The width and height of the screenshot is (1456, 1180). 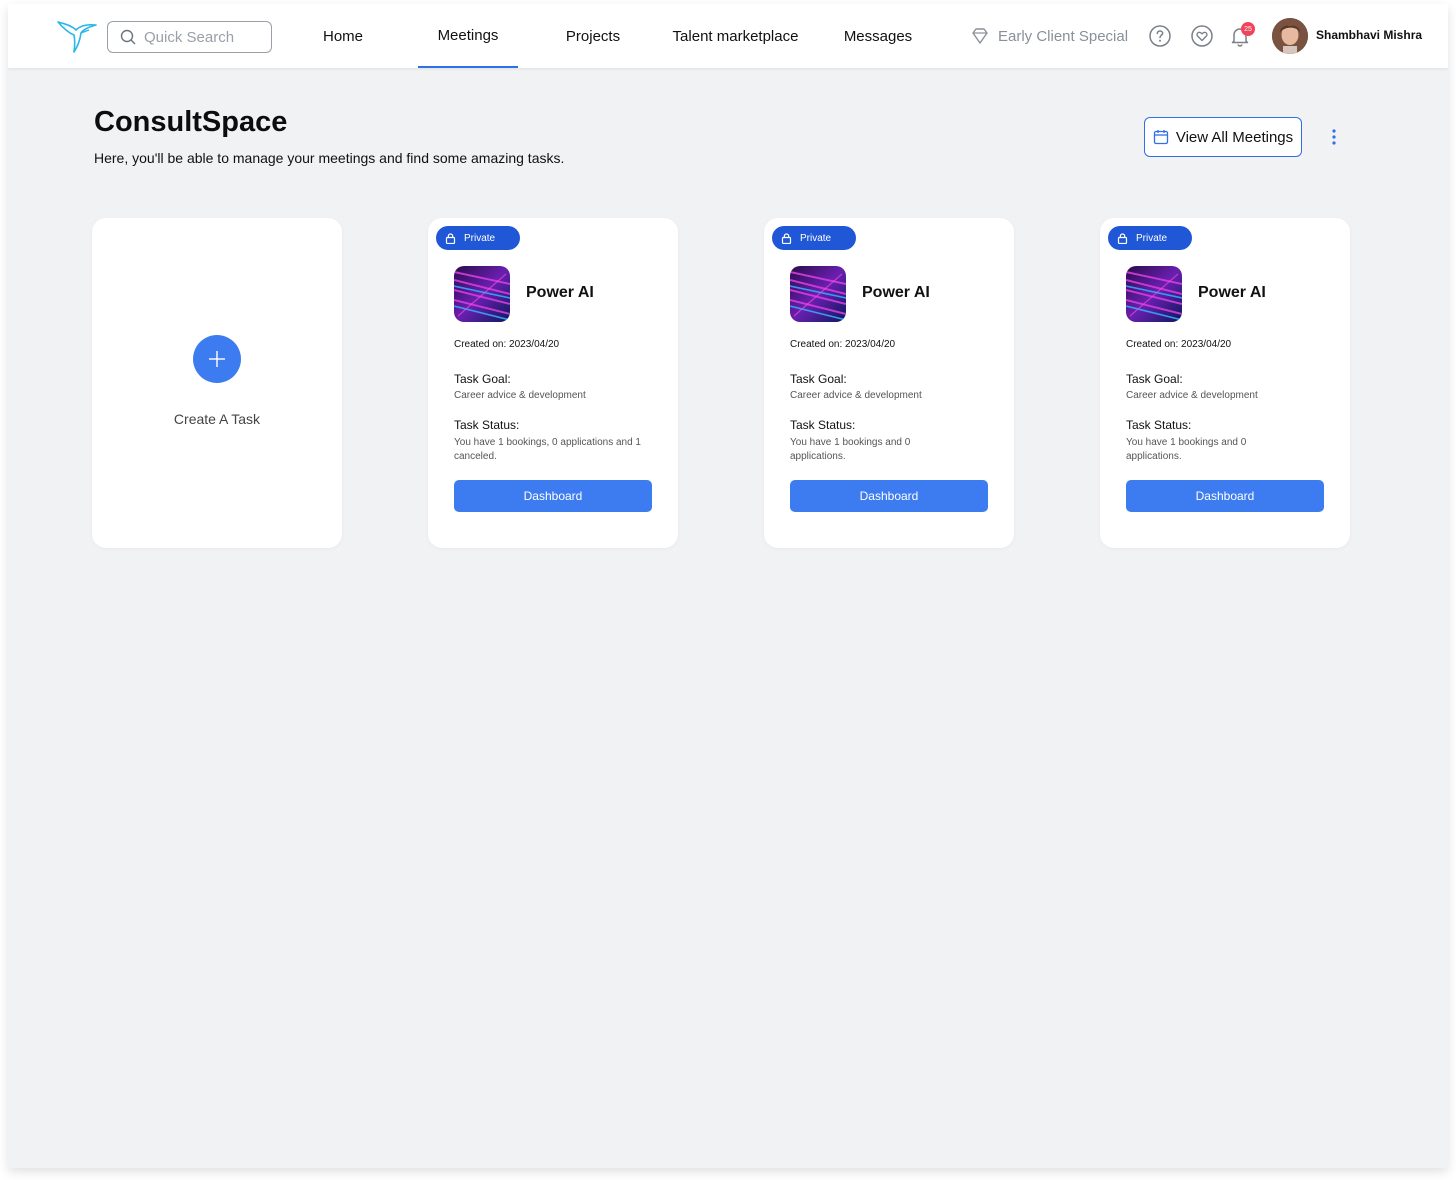 What do you see at coordinates (1160, 137) in the screenshot?
I see `calendar-icon` at bounding box center [1160, 137].